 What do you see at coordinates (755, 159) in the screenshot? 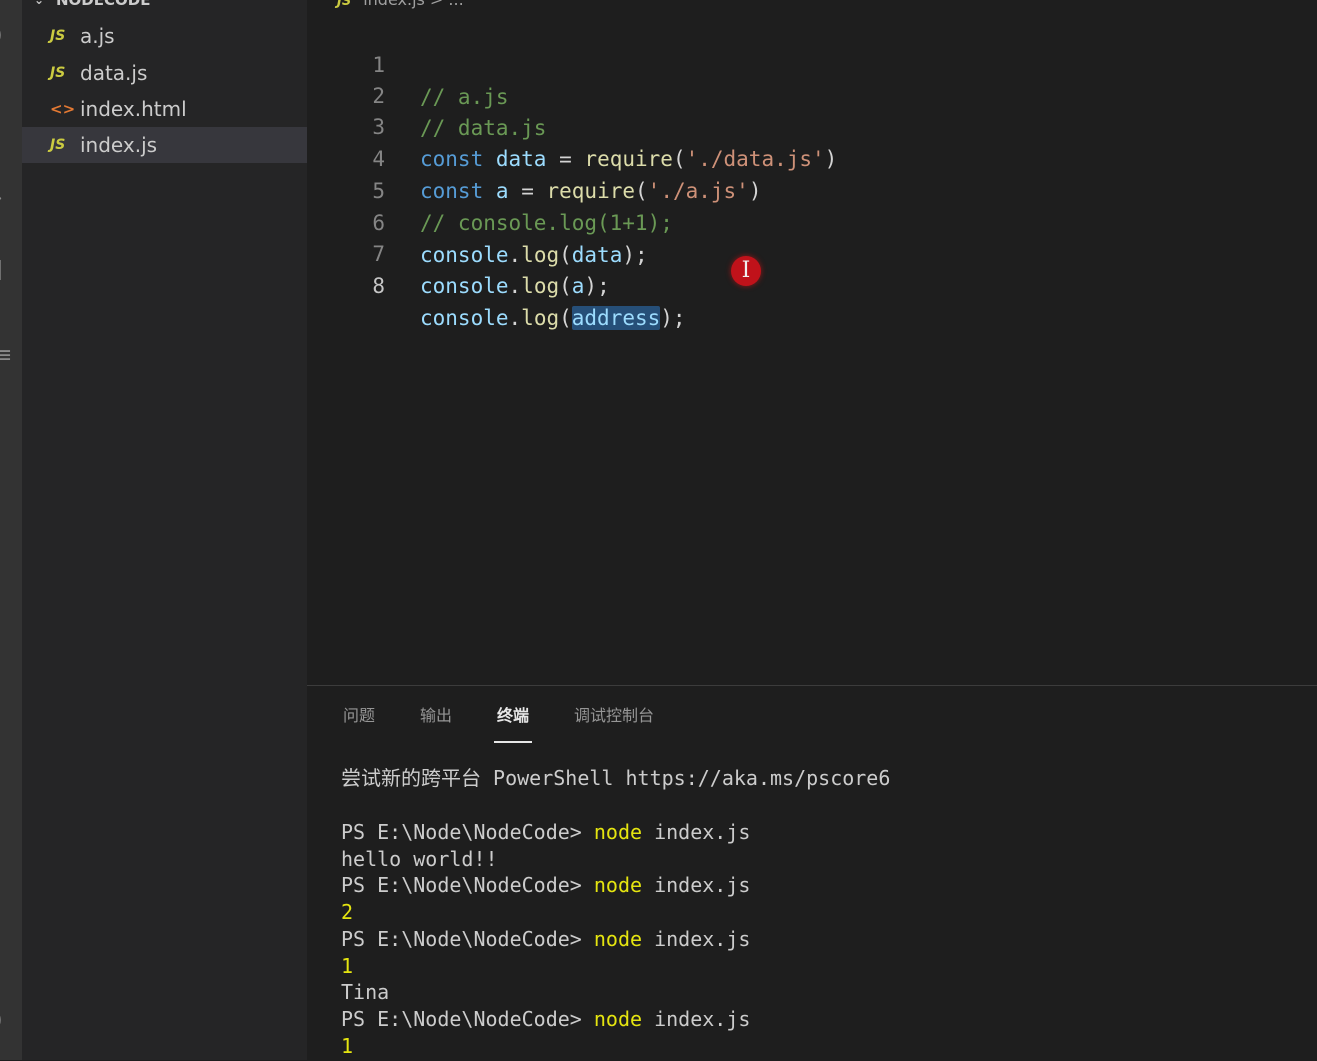
I see `code-string: './data.js'` at bounding box center [755, 159].